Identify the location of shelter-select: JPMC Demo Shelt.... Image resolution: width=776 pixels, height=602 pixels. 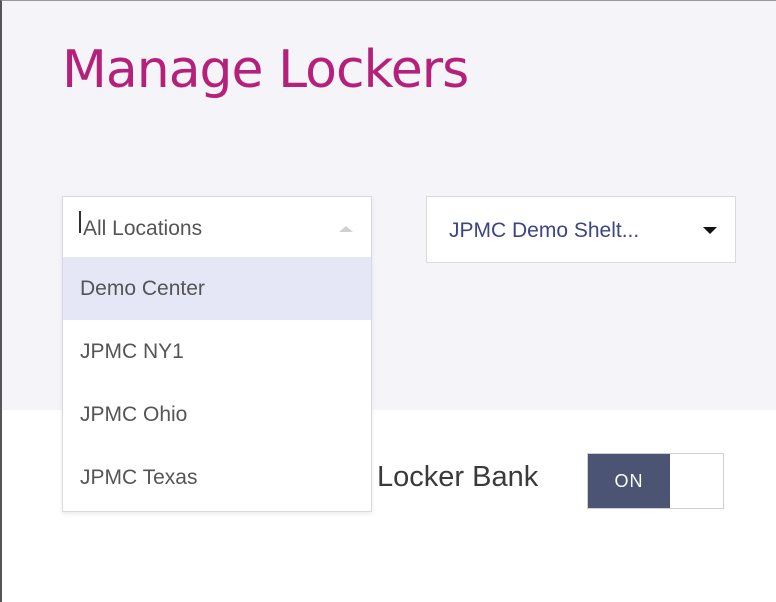
(581, 229).